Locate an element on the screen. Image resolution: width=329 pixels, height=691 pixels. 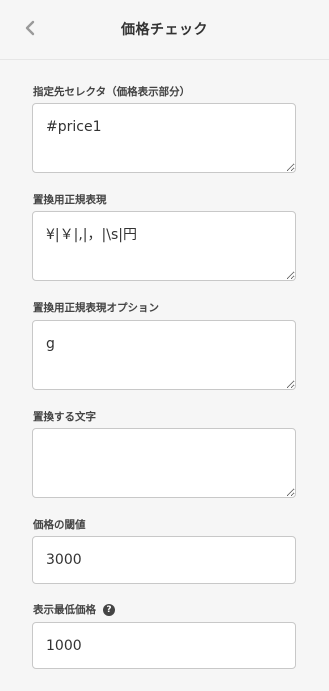
regex-textarea: ¥|￥|,|，|\s|円 is located at coordinates (164, 246).